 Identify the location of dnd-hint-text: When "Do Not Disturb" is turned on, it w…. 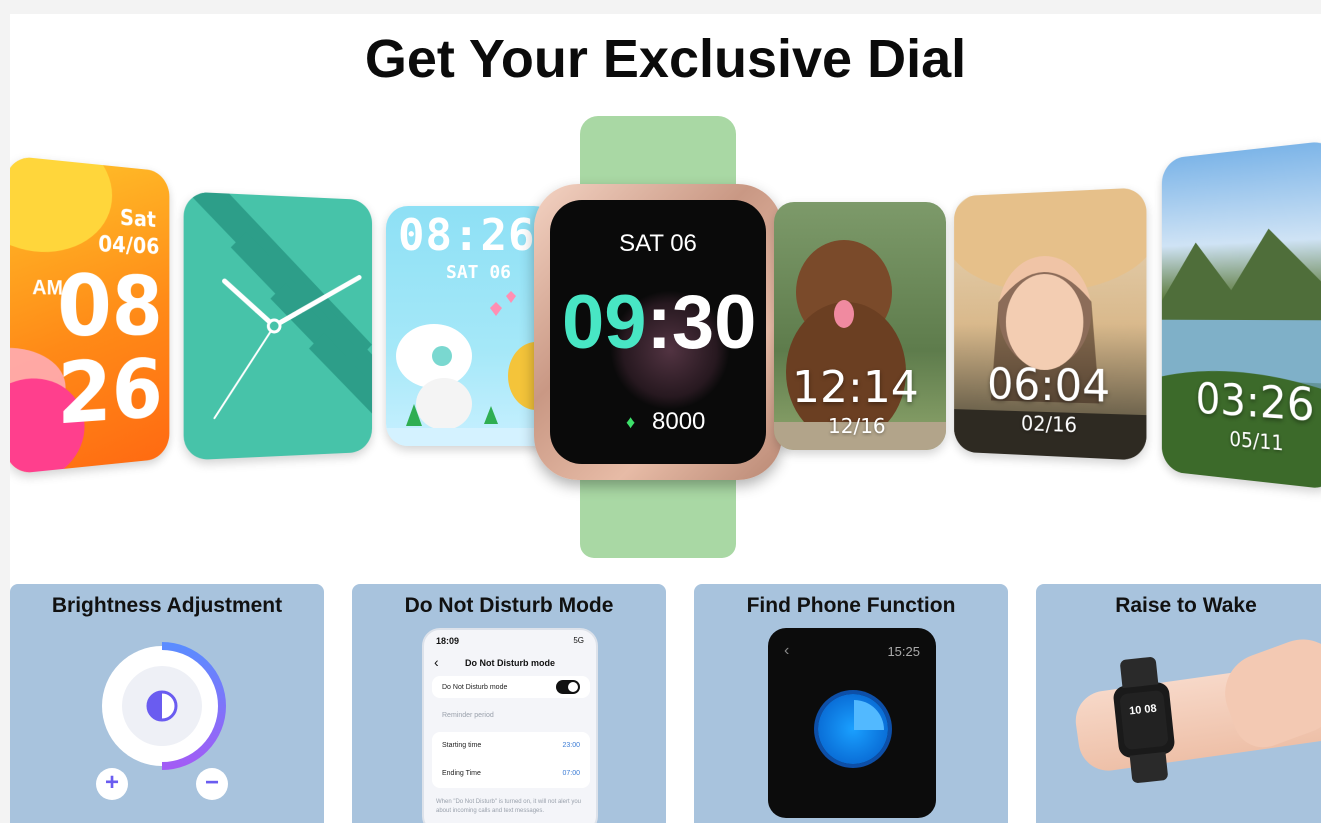
(508, 806).